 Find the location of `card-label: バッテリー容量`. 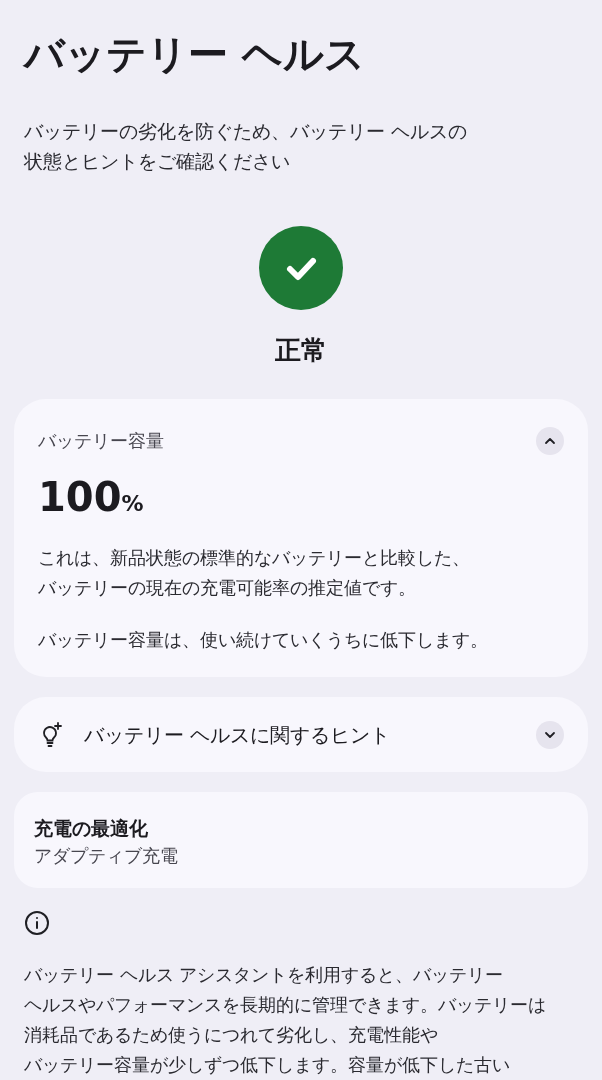

card-label: バッテリー容量 is located at coordinates (101, 441).